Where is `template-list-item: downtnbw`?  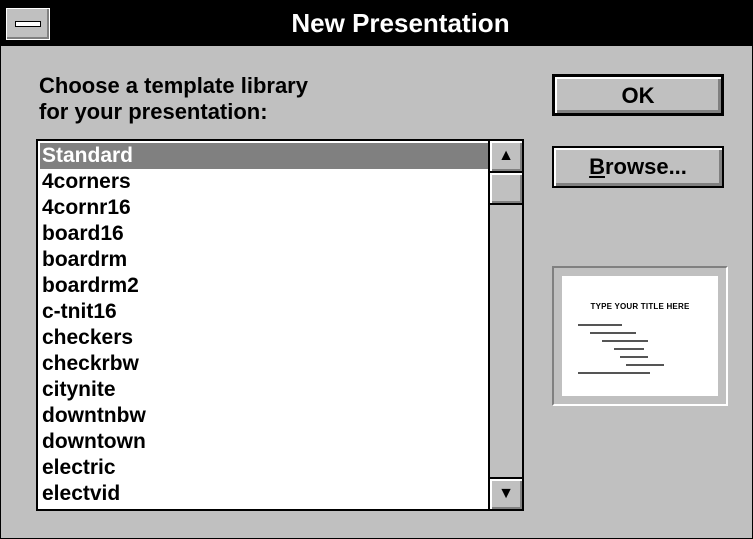
template-list-item: downtnbw is located at coordinates (264, 416).